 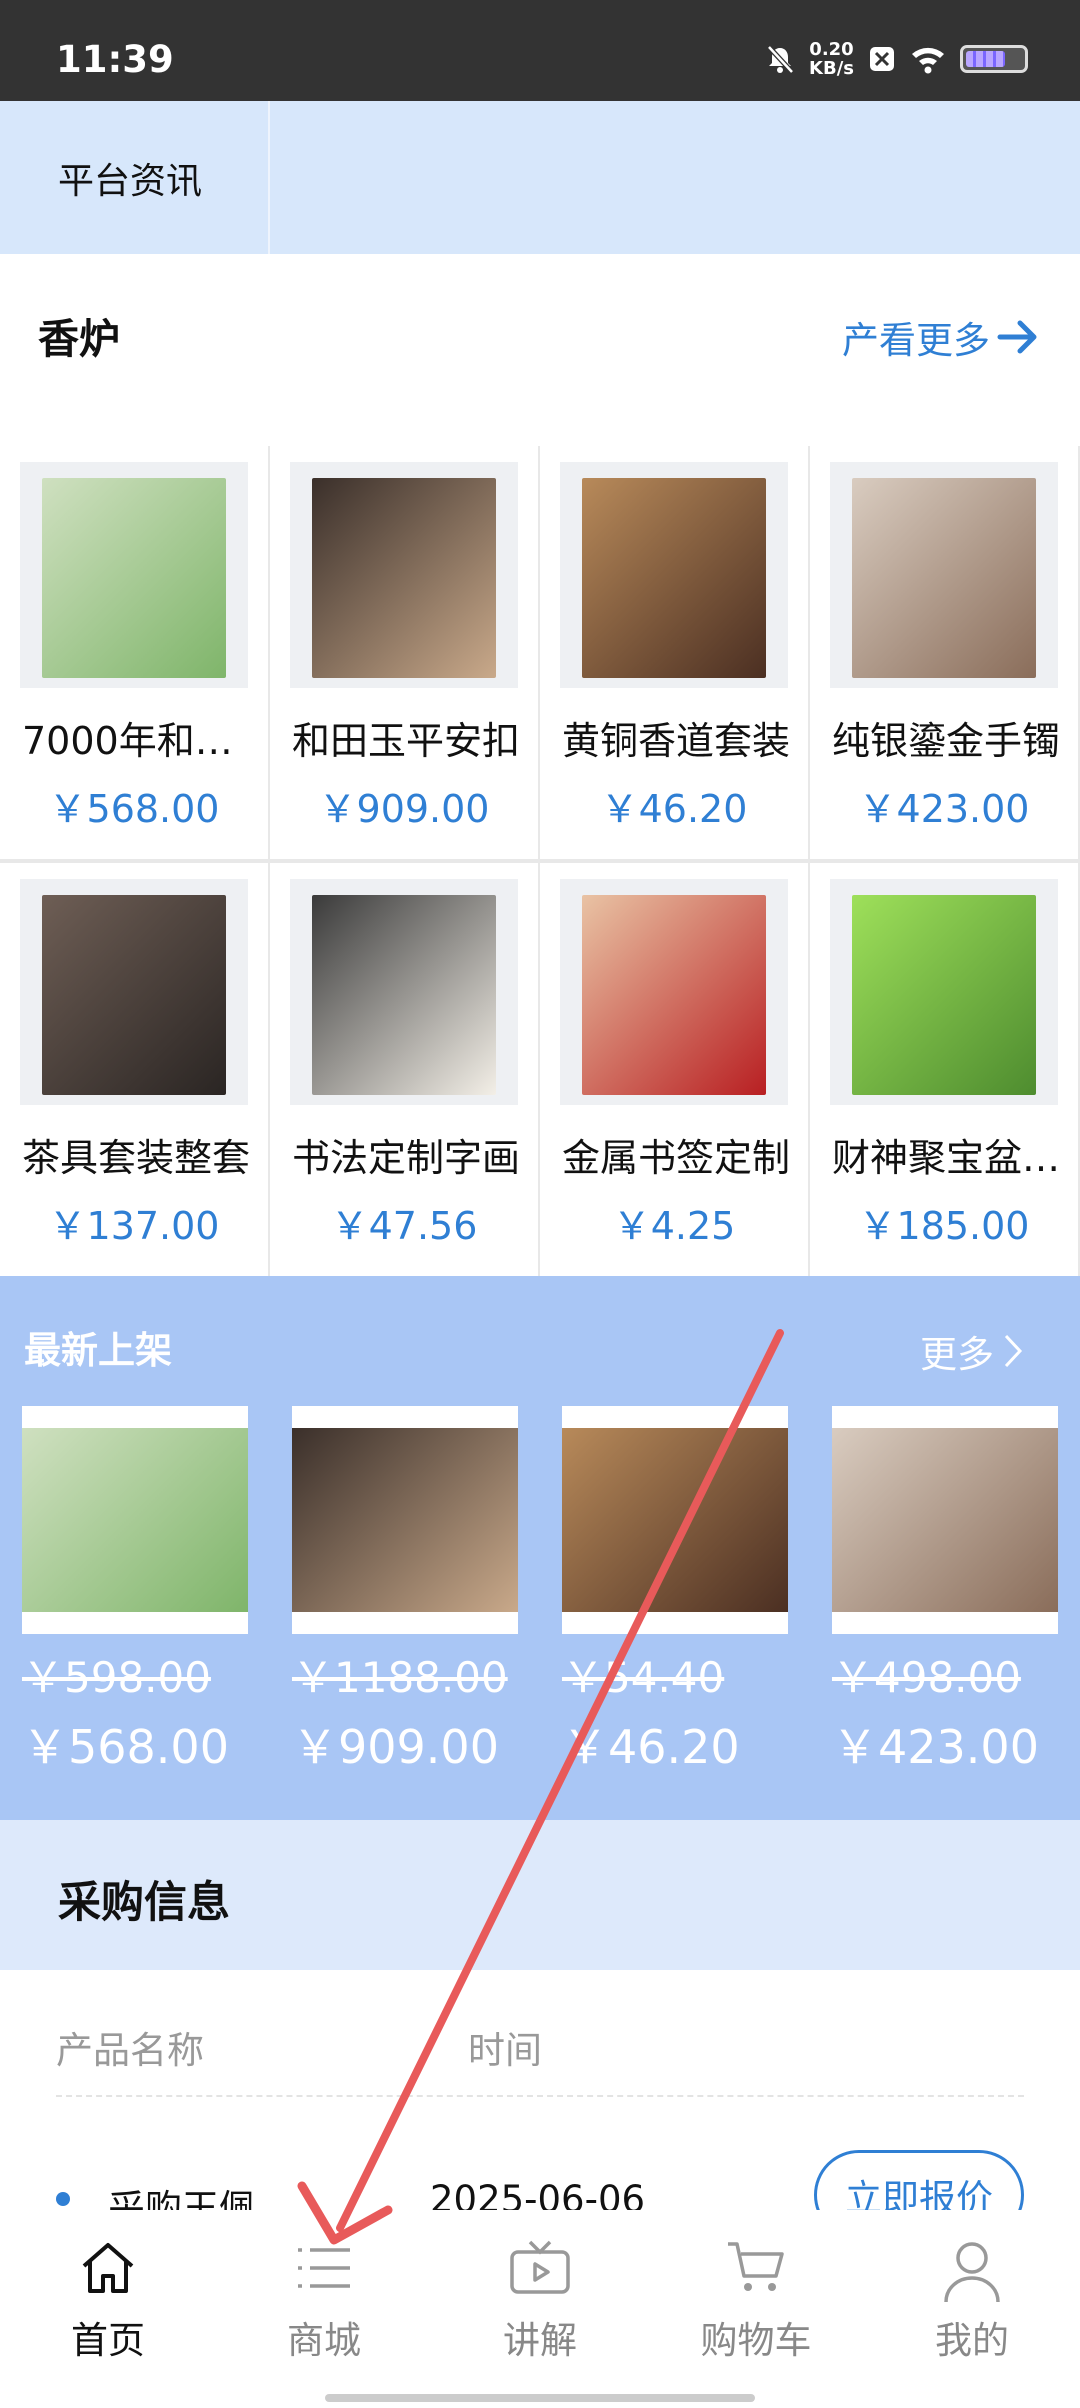 What do you see at coordinates (882, 59) in the screenshot?
I see `x-app-icon` at bounding box center [882, 59].